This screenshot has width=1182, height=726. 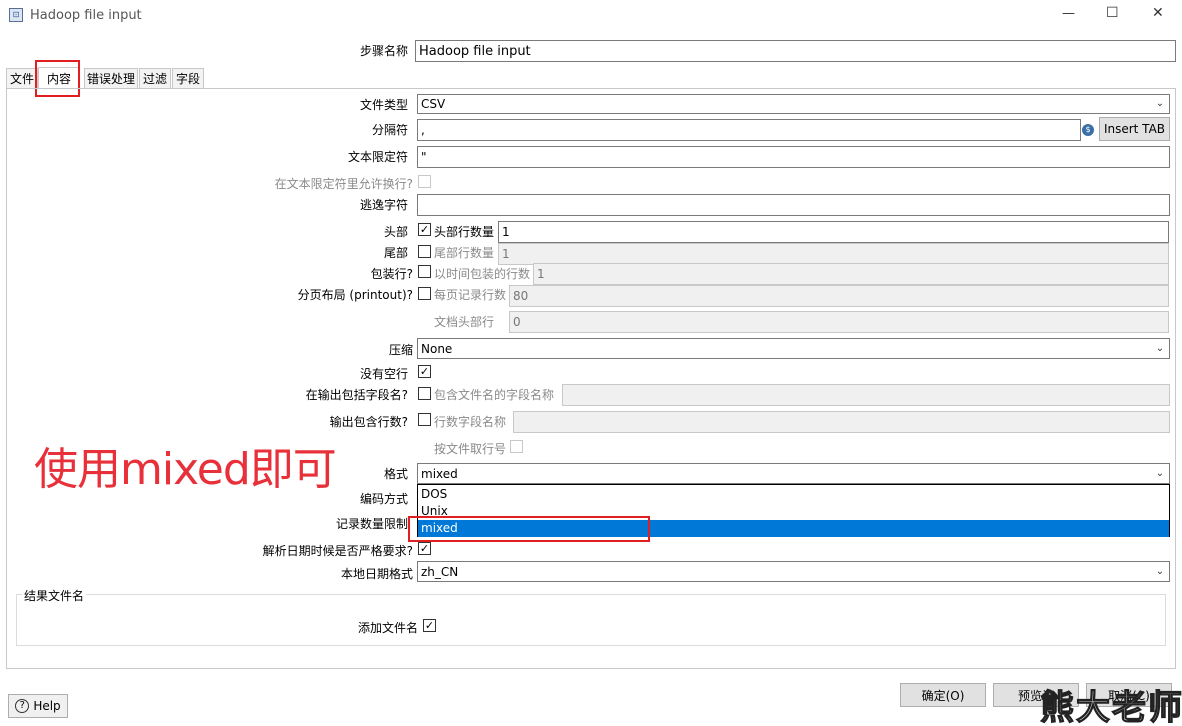 I want to click on step-name-input: Hadoop file input, so click(x=795, y=51).